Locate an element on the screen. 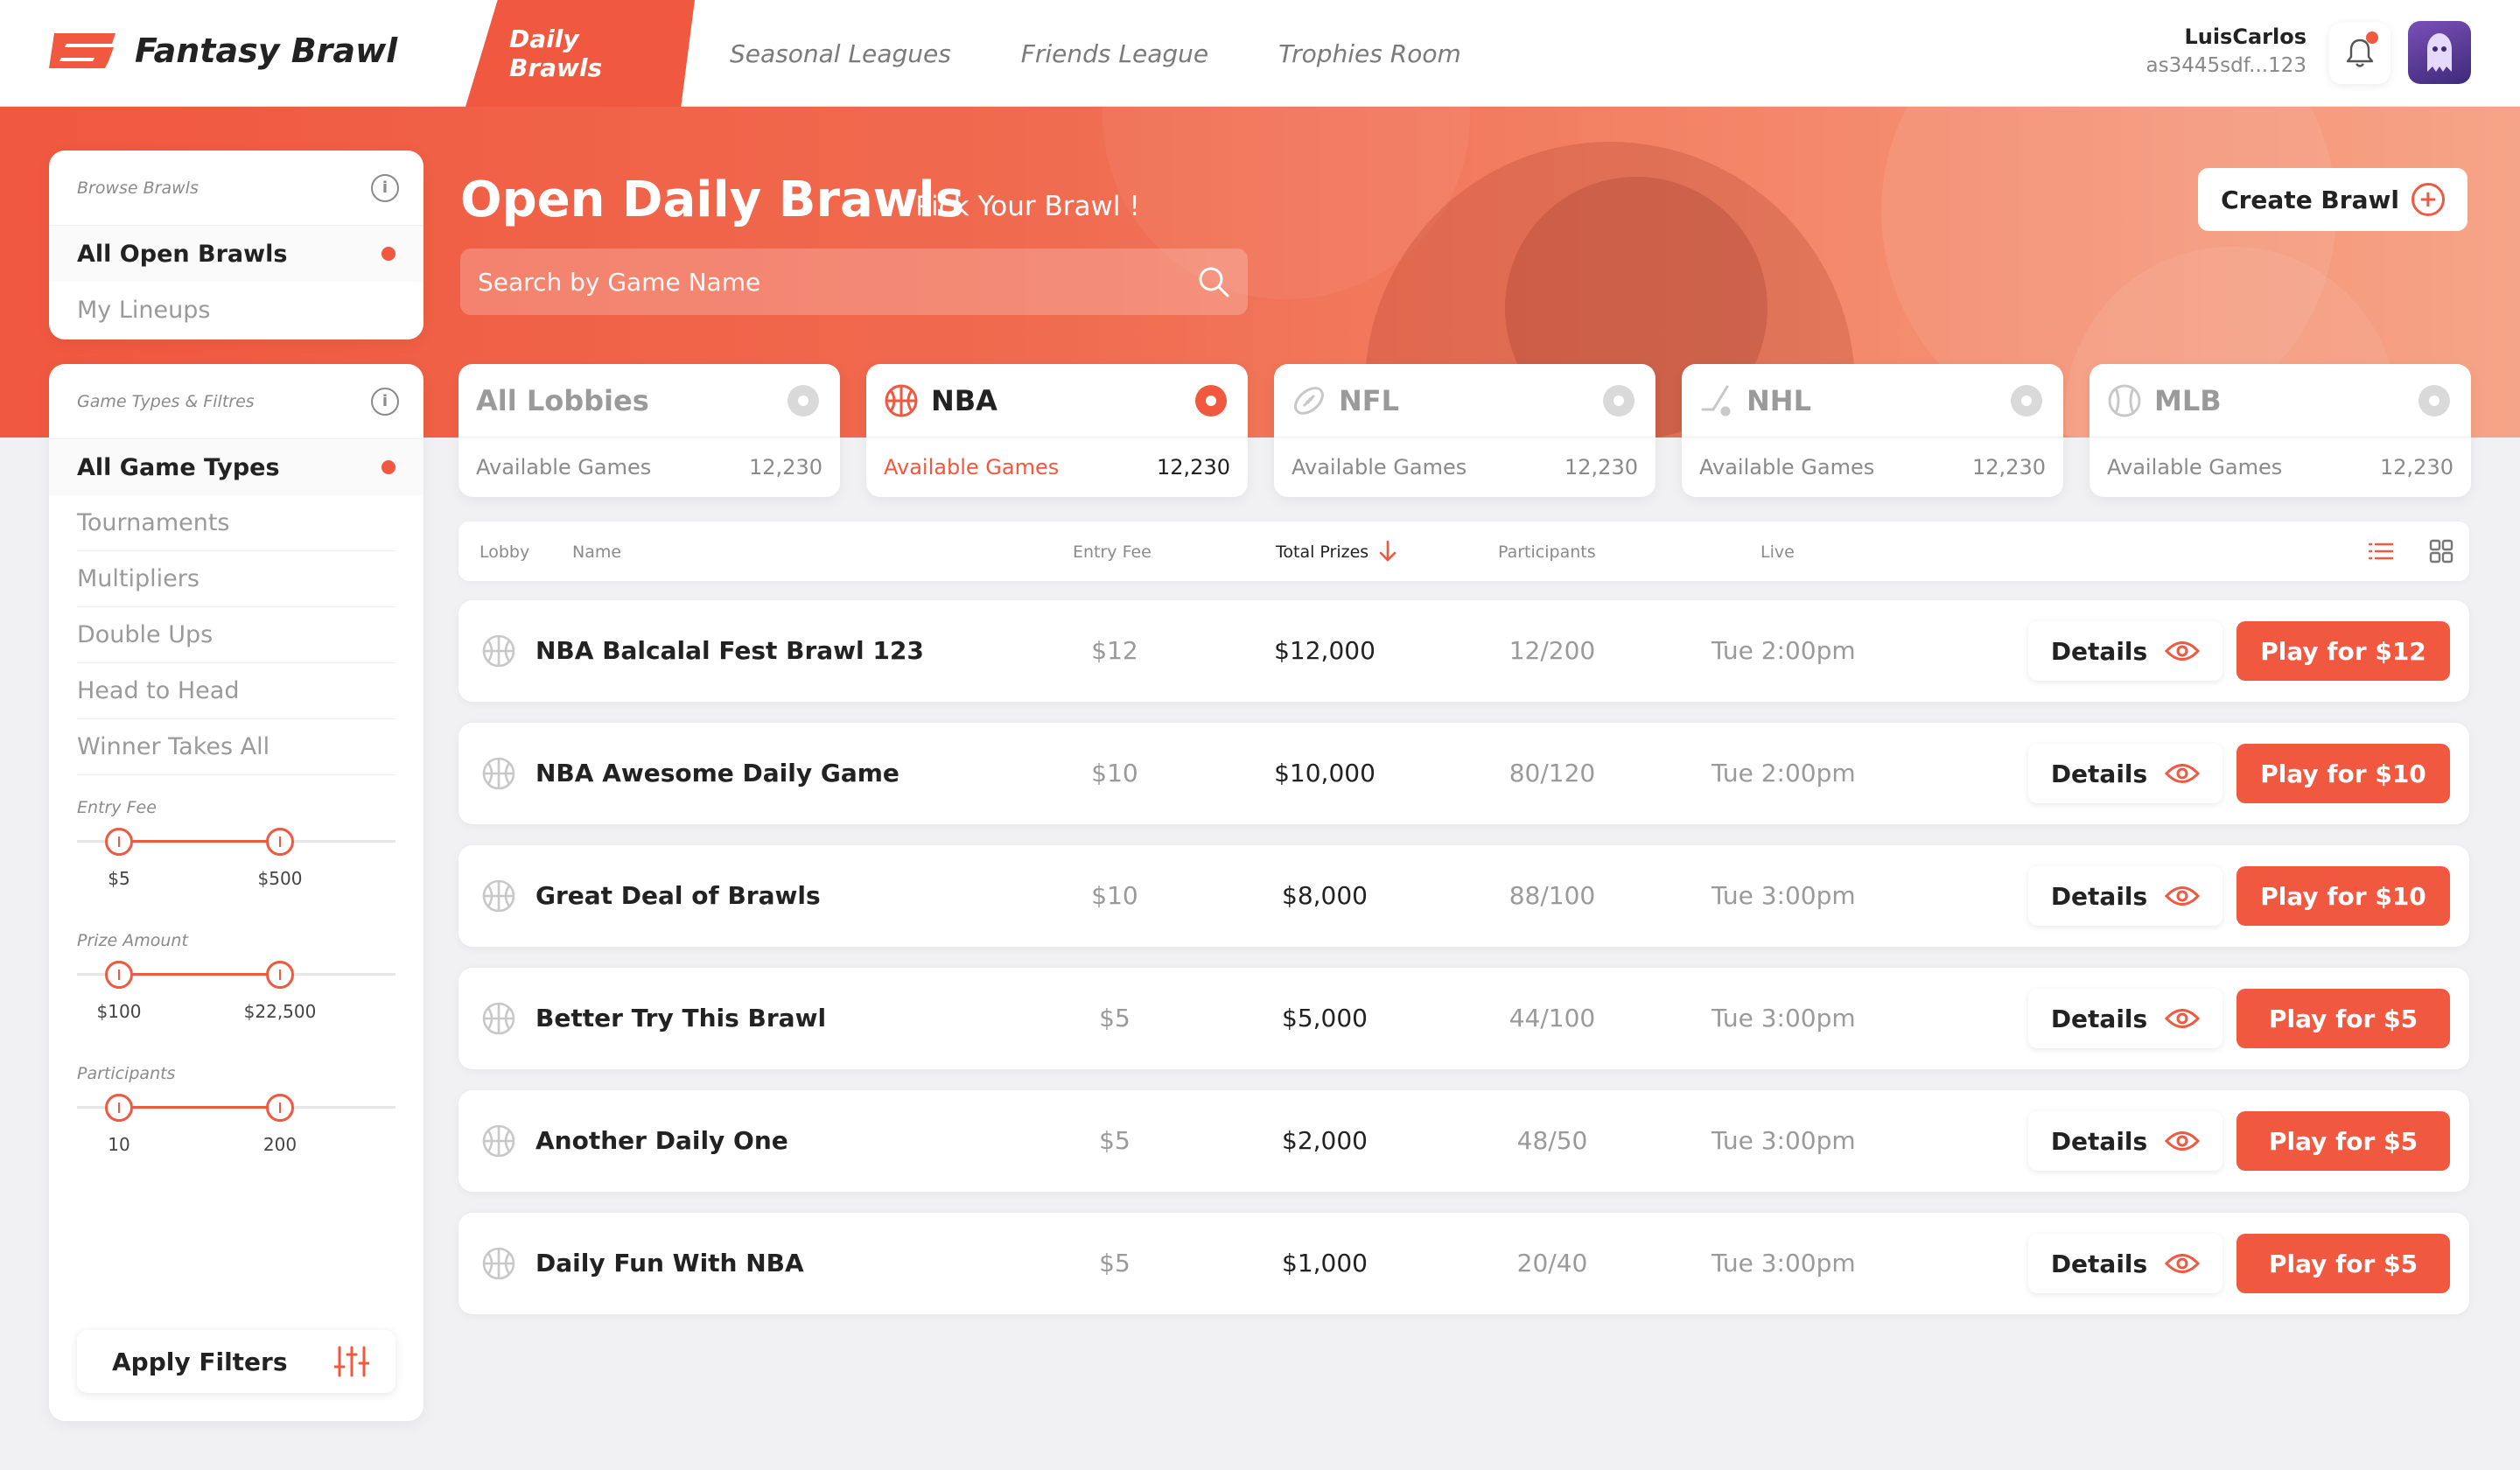 The width and height of the screenshot is (2520, 1470). grid-view-icon is located at coordinates (2441, 551).